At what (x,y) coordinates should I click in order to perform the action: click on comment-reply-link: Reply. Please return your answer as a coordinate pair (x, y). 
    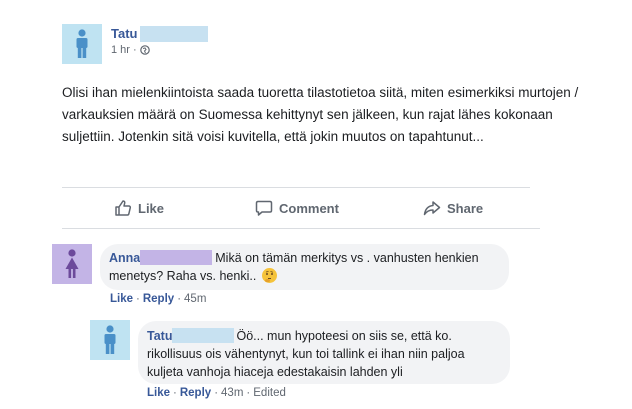
    Looking at the image, I should click on (158, 299).